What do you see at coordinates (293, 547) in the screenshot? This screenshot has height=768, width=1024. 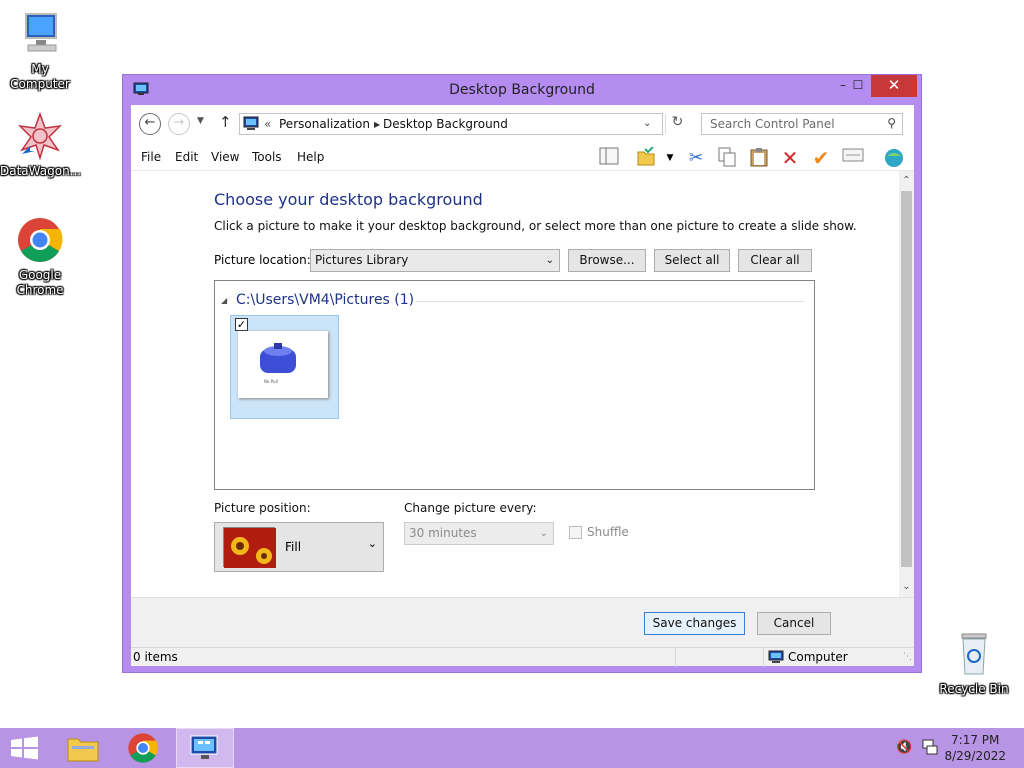 I see `picture-position-value: Fill` at bounding box center [293, 547].